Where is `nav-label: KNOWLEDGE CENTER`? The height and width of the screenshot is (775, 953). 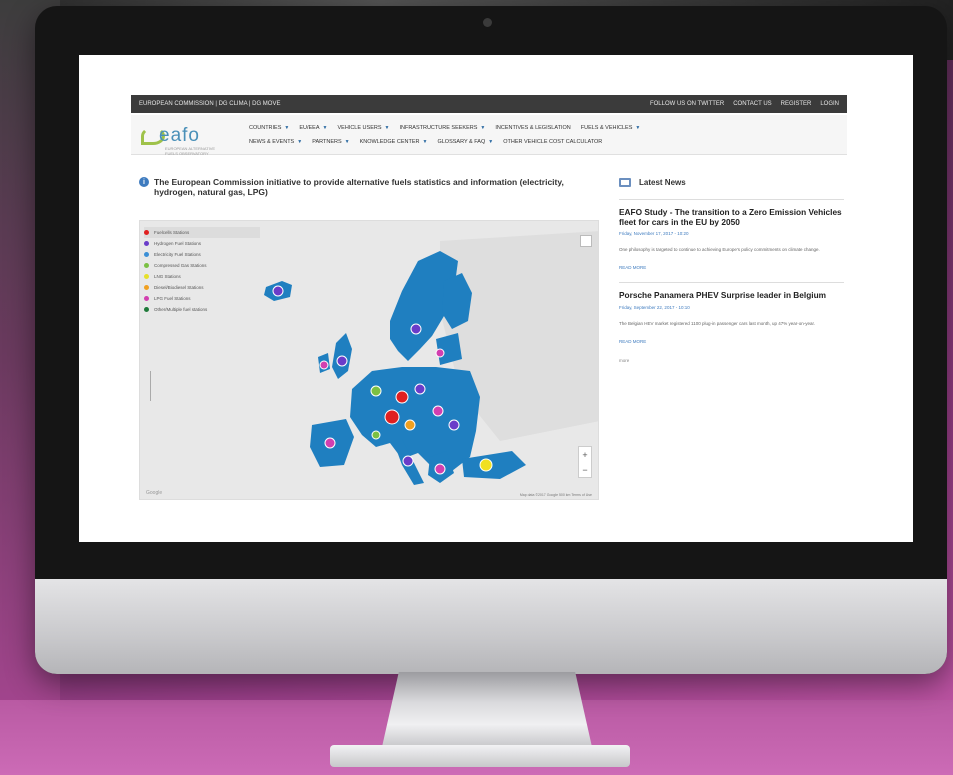 nav-label: KNOWLEDGE CENTER is located at coordinates (389, 142).